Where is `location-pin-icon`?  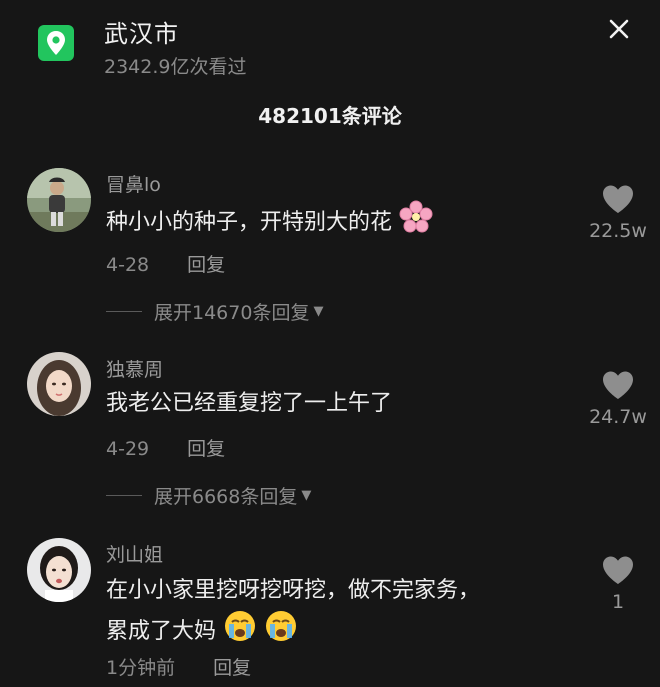
location-pin-icon is located at coordinates (56, 43).